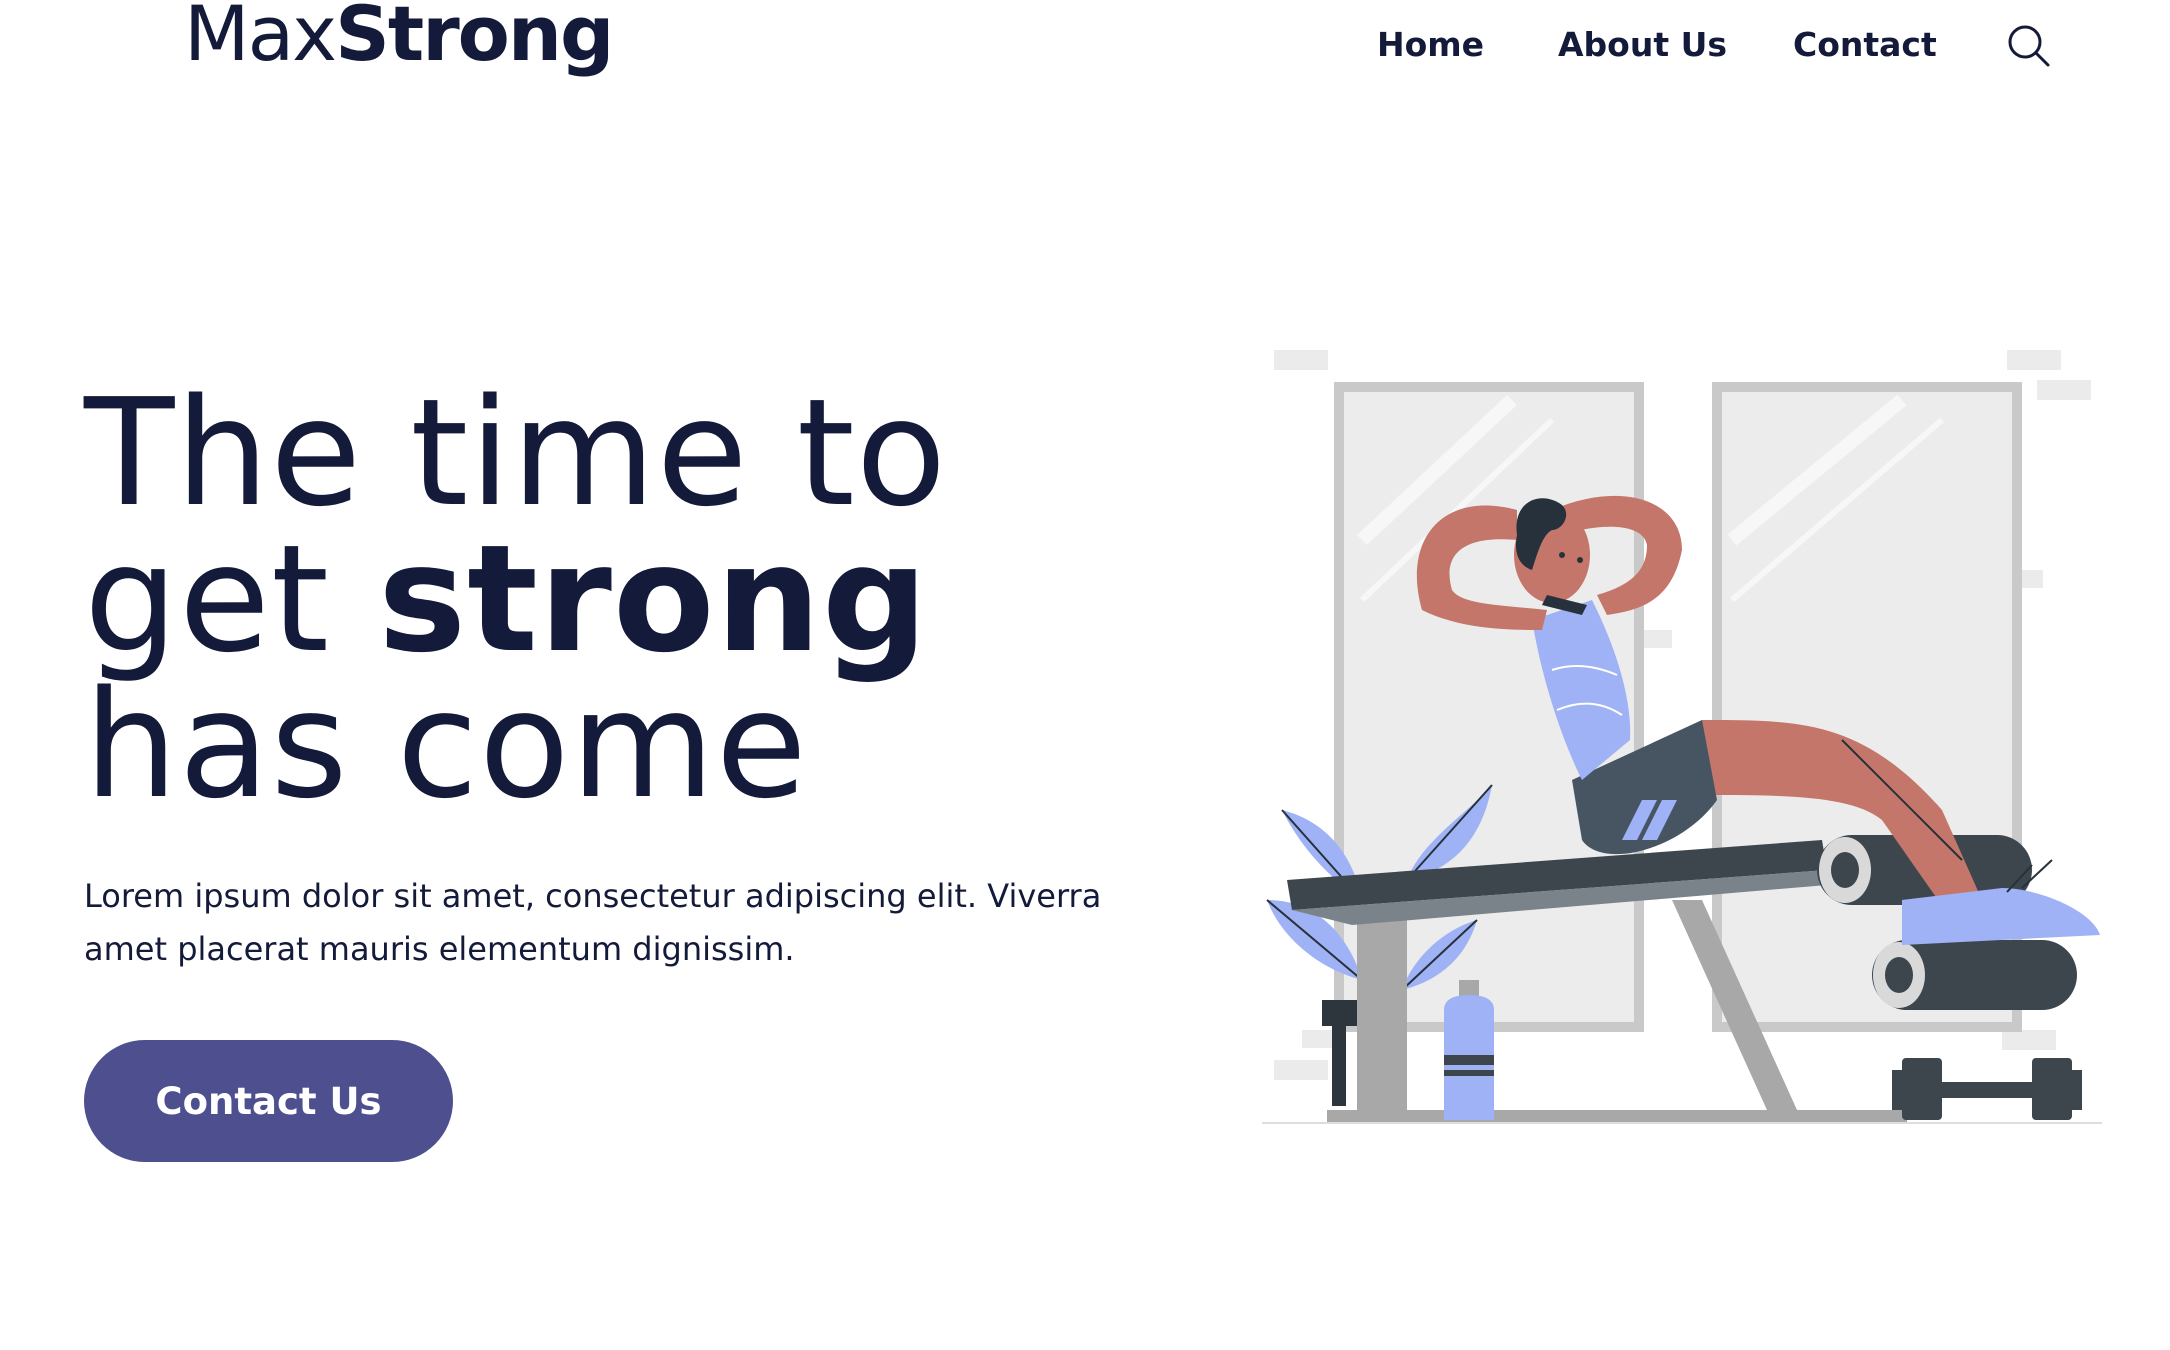 The image size is (2170, 1350). What do you see at coordinates (1865, 45) in the screenshot?
I see `nav-contact: Contact` at bounding box center [1865, 45].